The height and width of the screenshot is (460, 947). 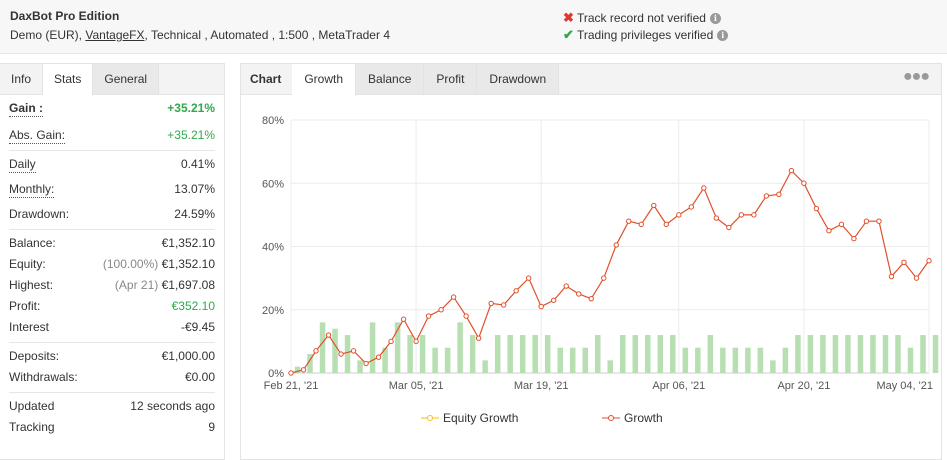 What do you see at coordinates (37, 136) in the screenshot?
I see `abs-gain-label: Abs. Gain:` at bounding box center [37, 136].